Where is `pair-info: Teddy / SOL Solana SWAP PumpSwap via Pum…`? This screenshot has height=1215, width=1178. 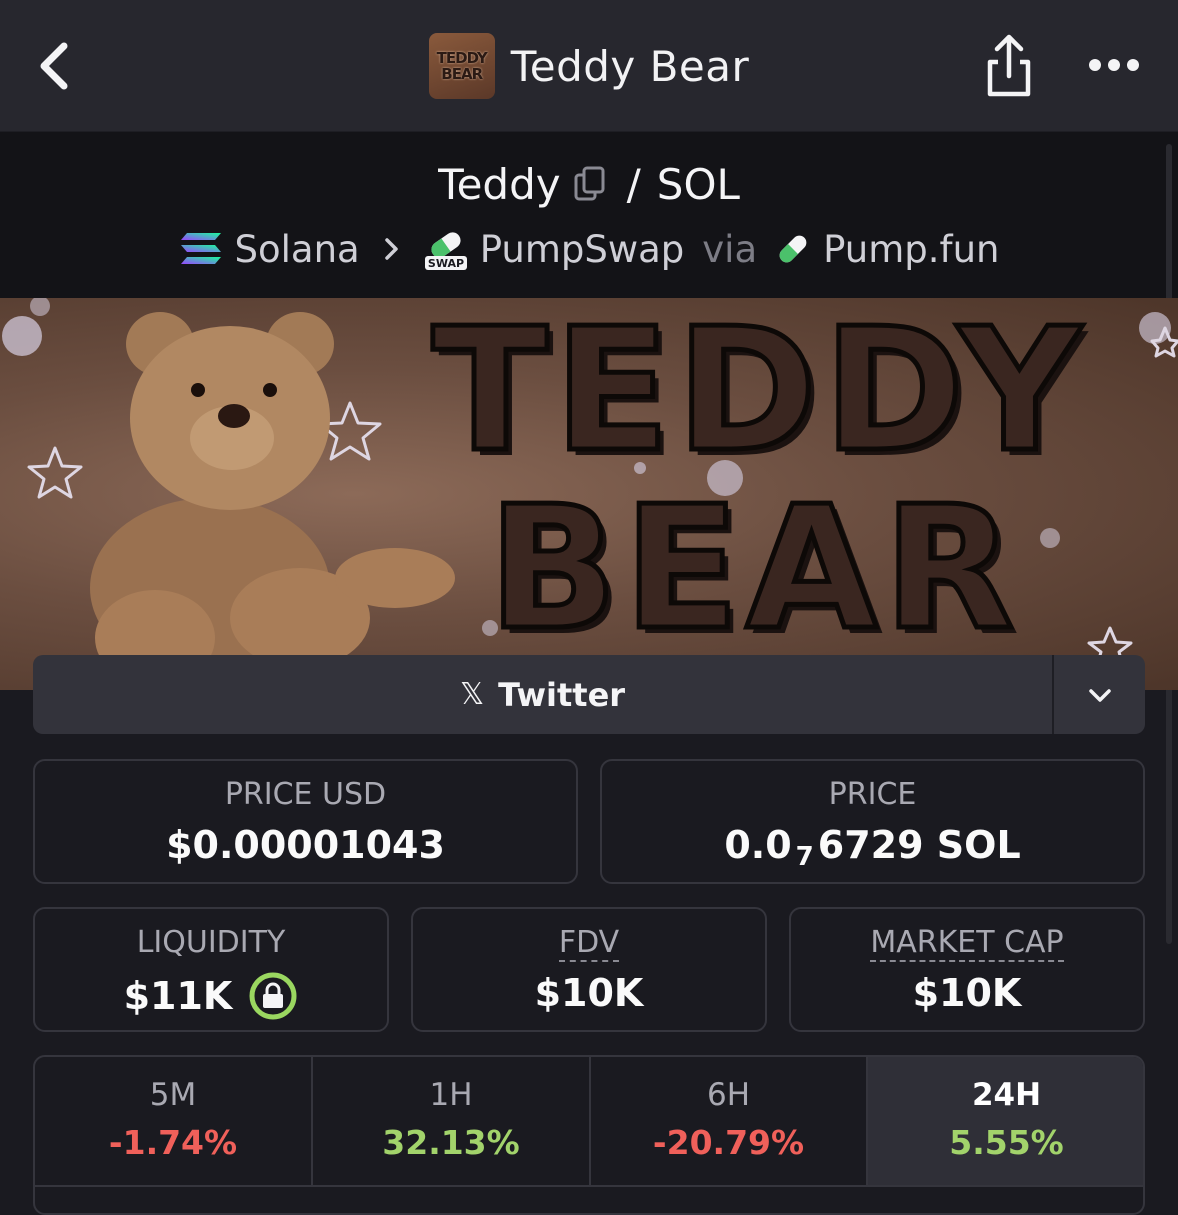
pair-info: Teddy / SOL Solana SWAP PumpSwap via Pum… is located at coordinates (589, 215).